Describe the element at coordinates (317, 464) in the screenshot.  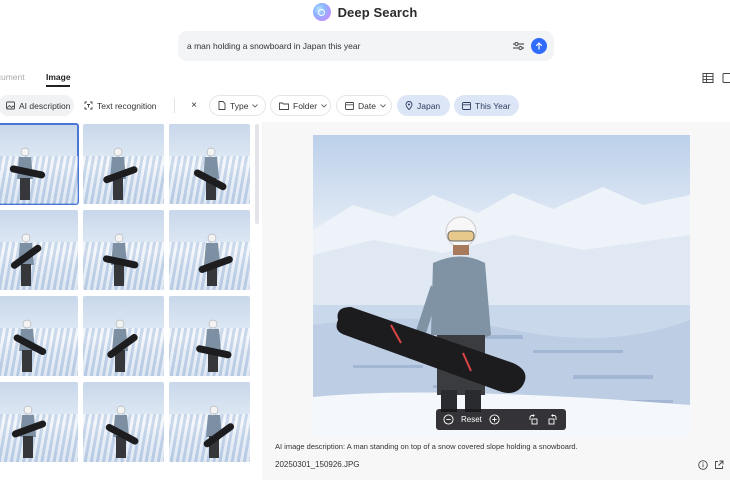
I see `image-filename: 20250301_150926.JPG` at that location.